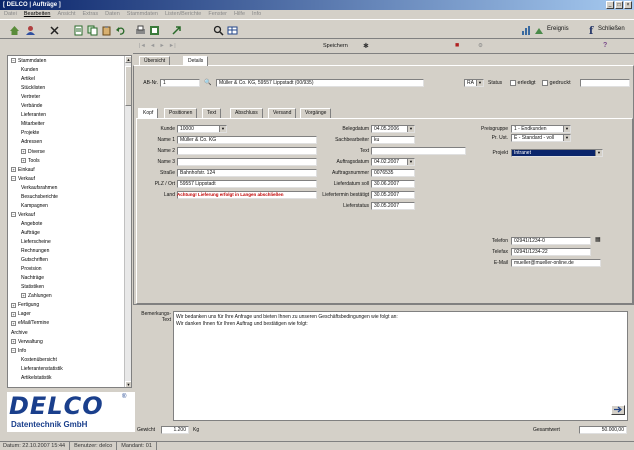 The width and height of the screenshot is (634, 450). What do you see at coordinates (611, 29) in the screenshot?
I see `close-label: Schließen` at bounding box center [611, 29].